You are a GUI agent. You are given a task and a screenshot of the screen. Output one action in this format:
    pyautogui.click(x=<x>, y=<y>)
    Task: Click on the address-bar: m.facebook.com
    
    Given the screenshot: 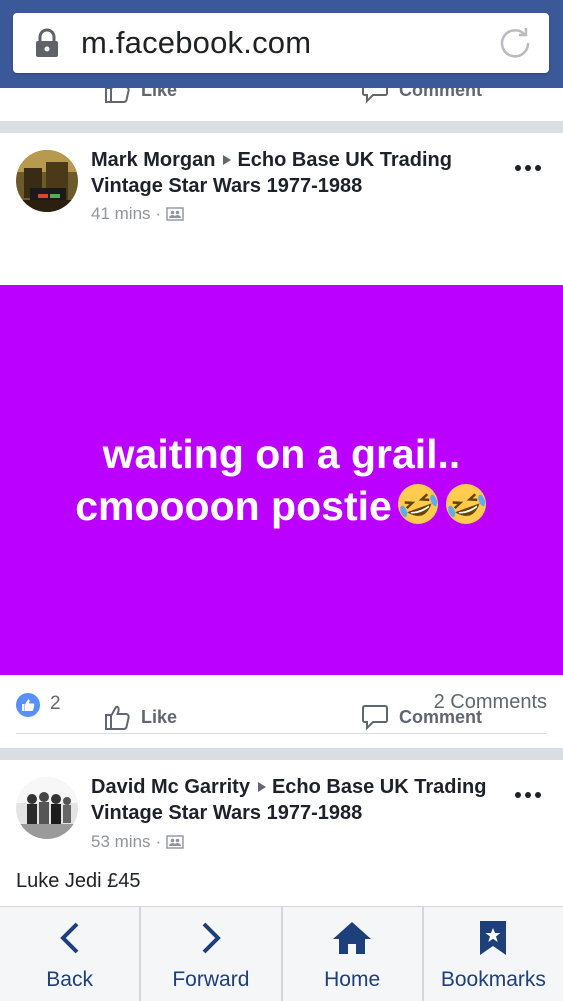 What is the action you would take?
    pyautogui.click(x=281, y=43)
    